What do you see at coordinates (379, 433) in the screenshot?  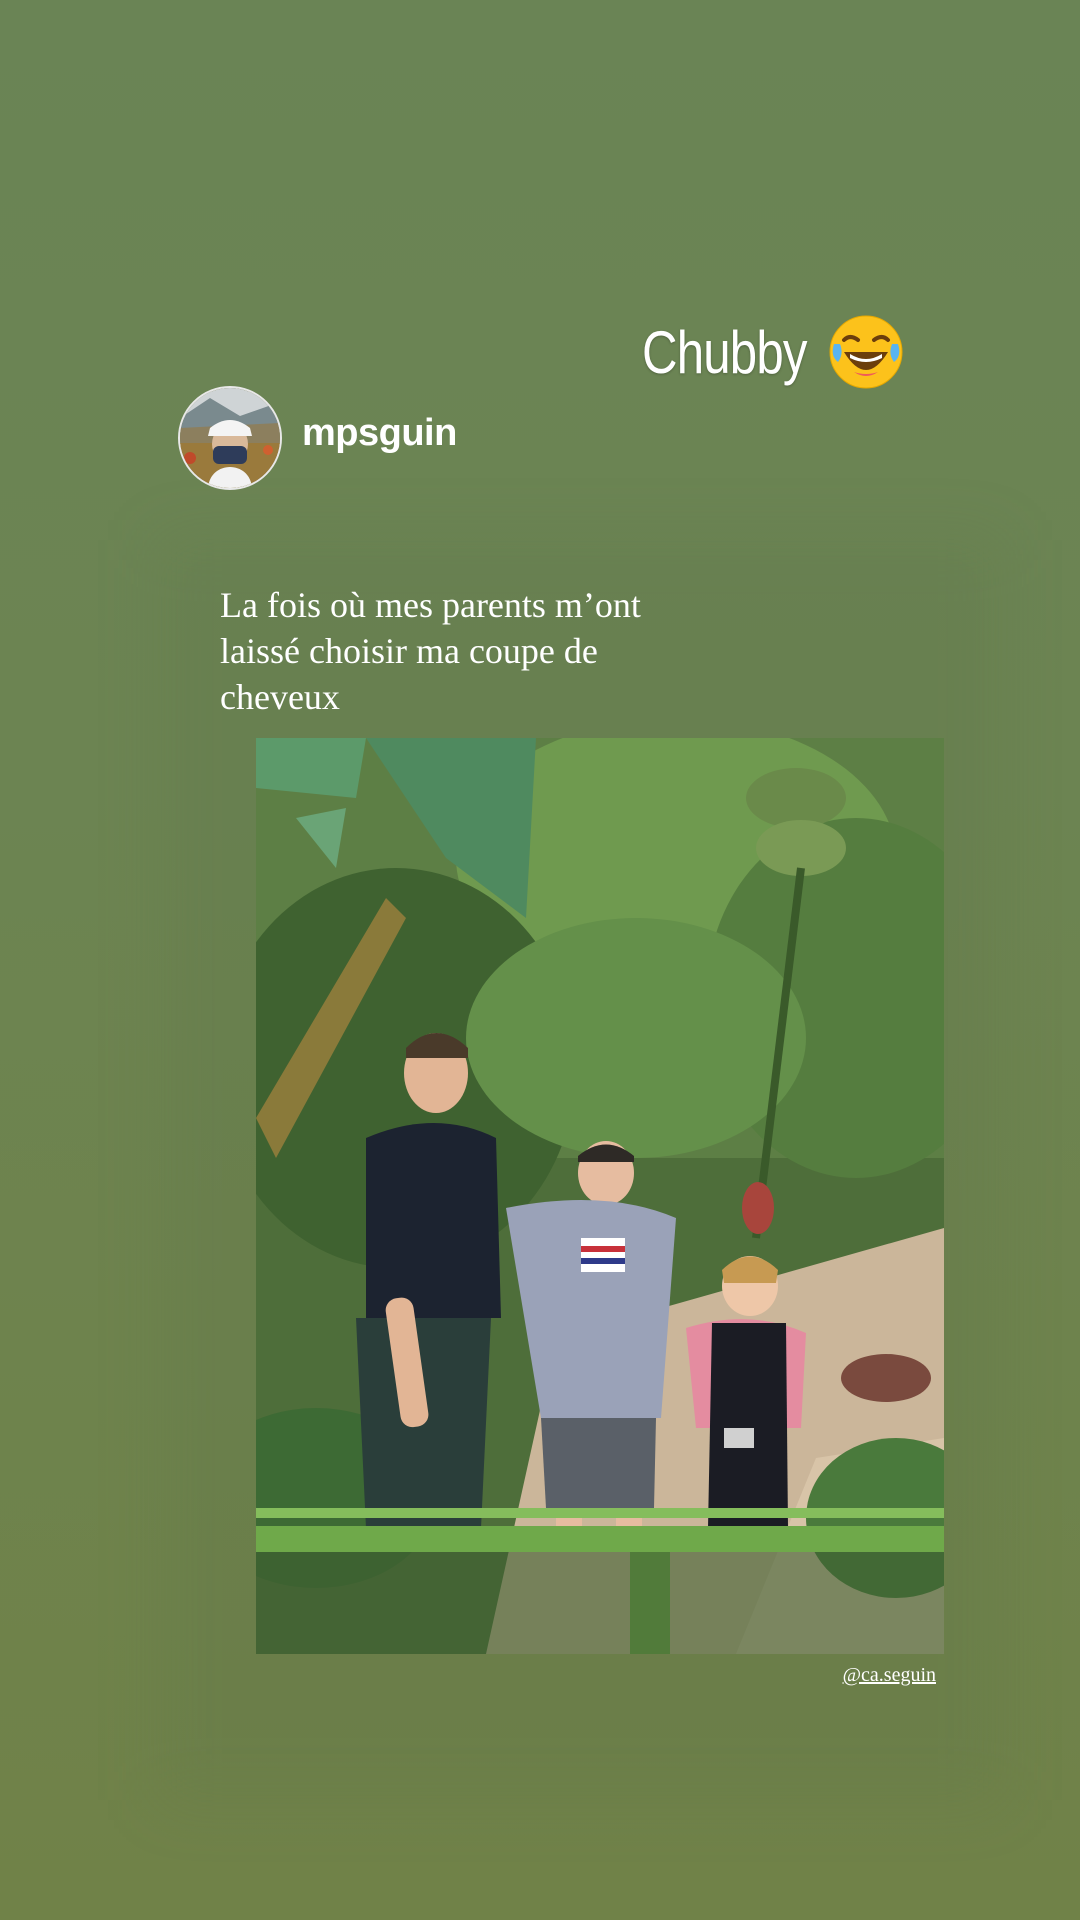 I see `username: mpsguin` at bounding box center [379, 433].